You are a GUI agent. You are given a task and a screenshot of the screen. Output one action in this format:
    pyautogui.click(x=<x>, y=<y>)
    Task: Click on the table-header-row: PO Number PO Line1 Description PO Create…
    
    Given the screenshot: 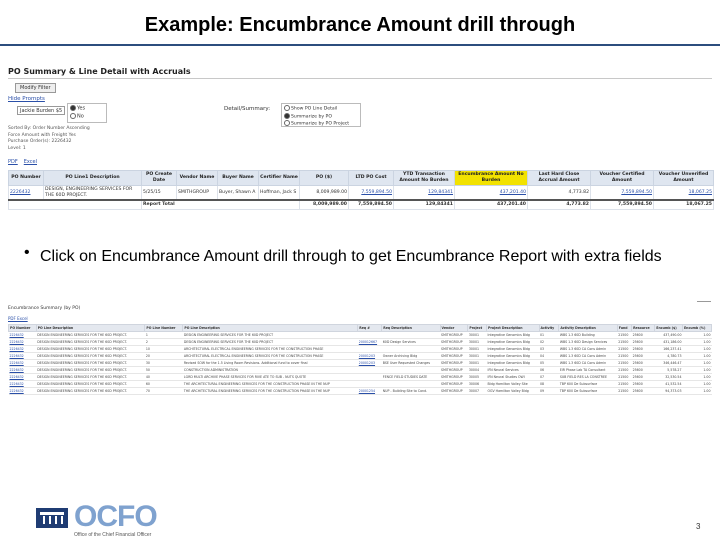 What is the action you would take?
    pyautogui.click(x=361, y=178)
    